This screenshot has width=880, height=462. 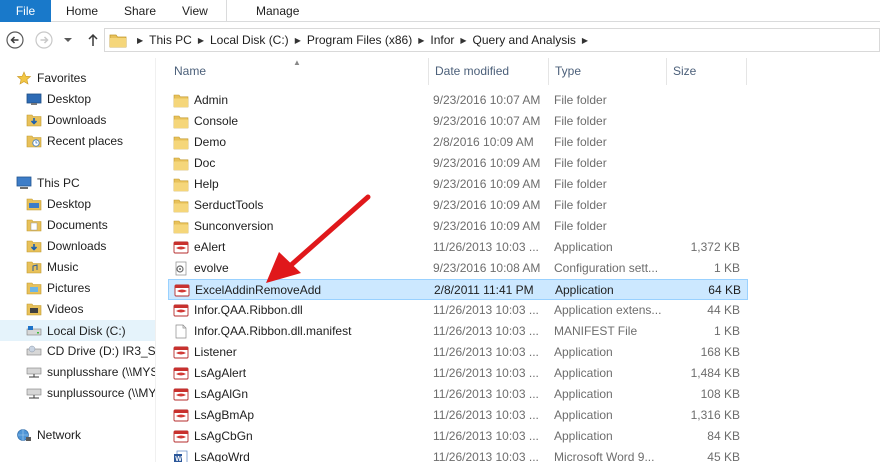 What do you see at coordinates (483, 142) in the screenshot?
I see `file-date-modified: 2/8/2016 10:09 AM` at bounding box center [483, 142].